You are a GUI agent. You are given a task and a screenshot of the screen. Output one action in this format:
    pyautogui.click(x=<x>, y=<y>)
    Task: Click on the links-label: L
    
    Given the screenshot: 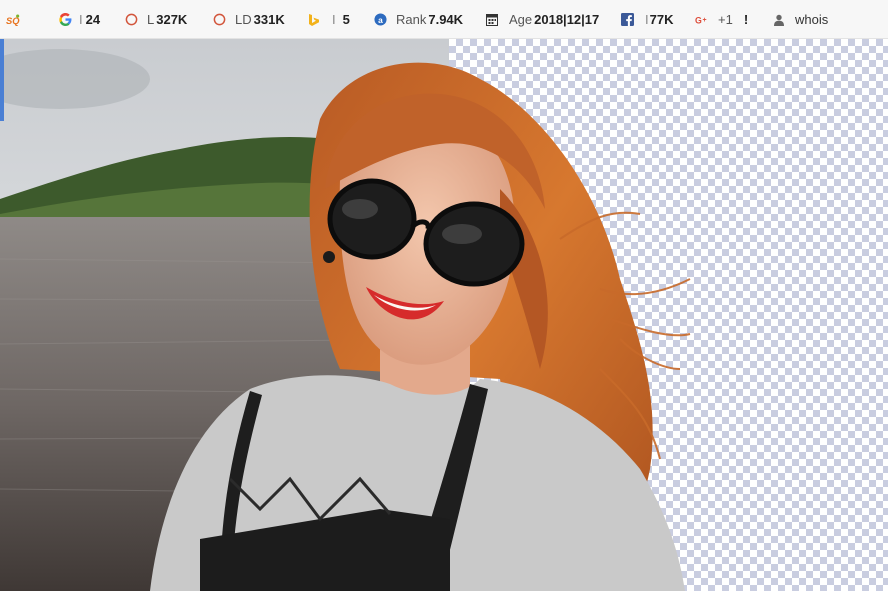 What is the action you would take?
    pyautogui.click(x=151, y=19)
    